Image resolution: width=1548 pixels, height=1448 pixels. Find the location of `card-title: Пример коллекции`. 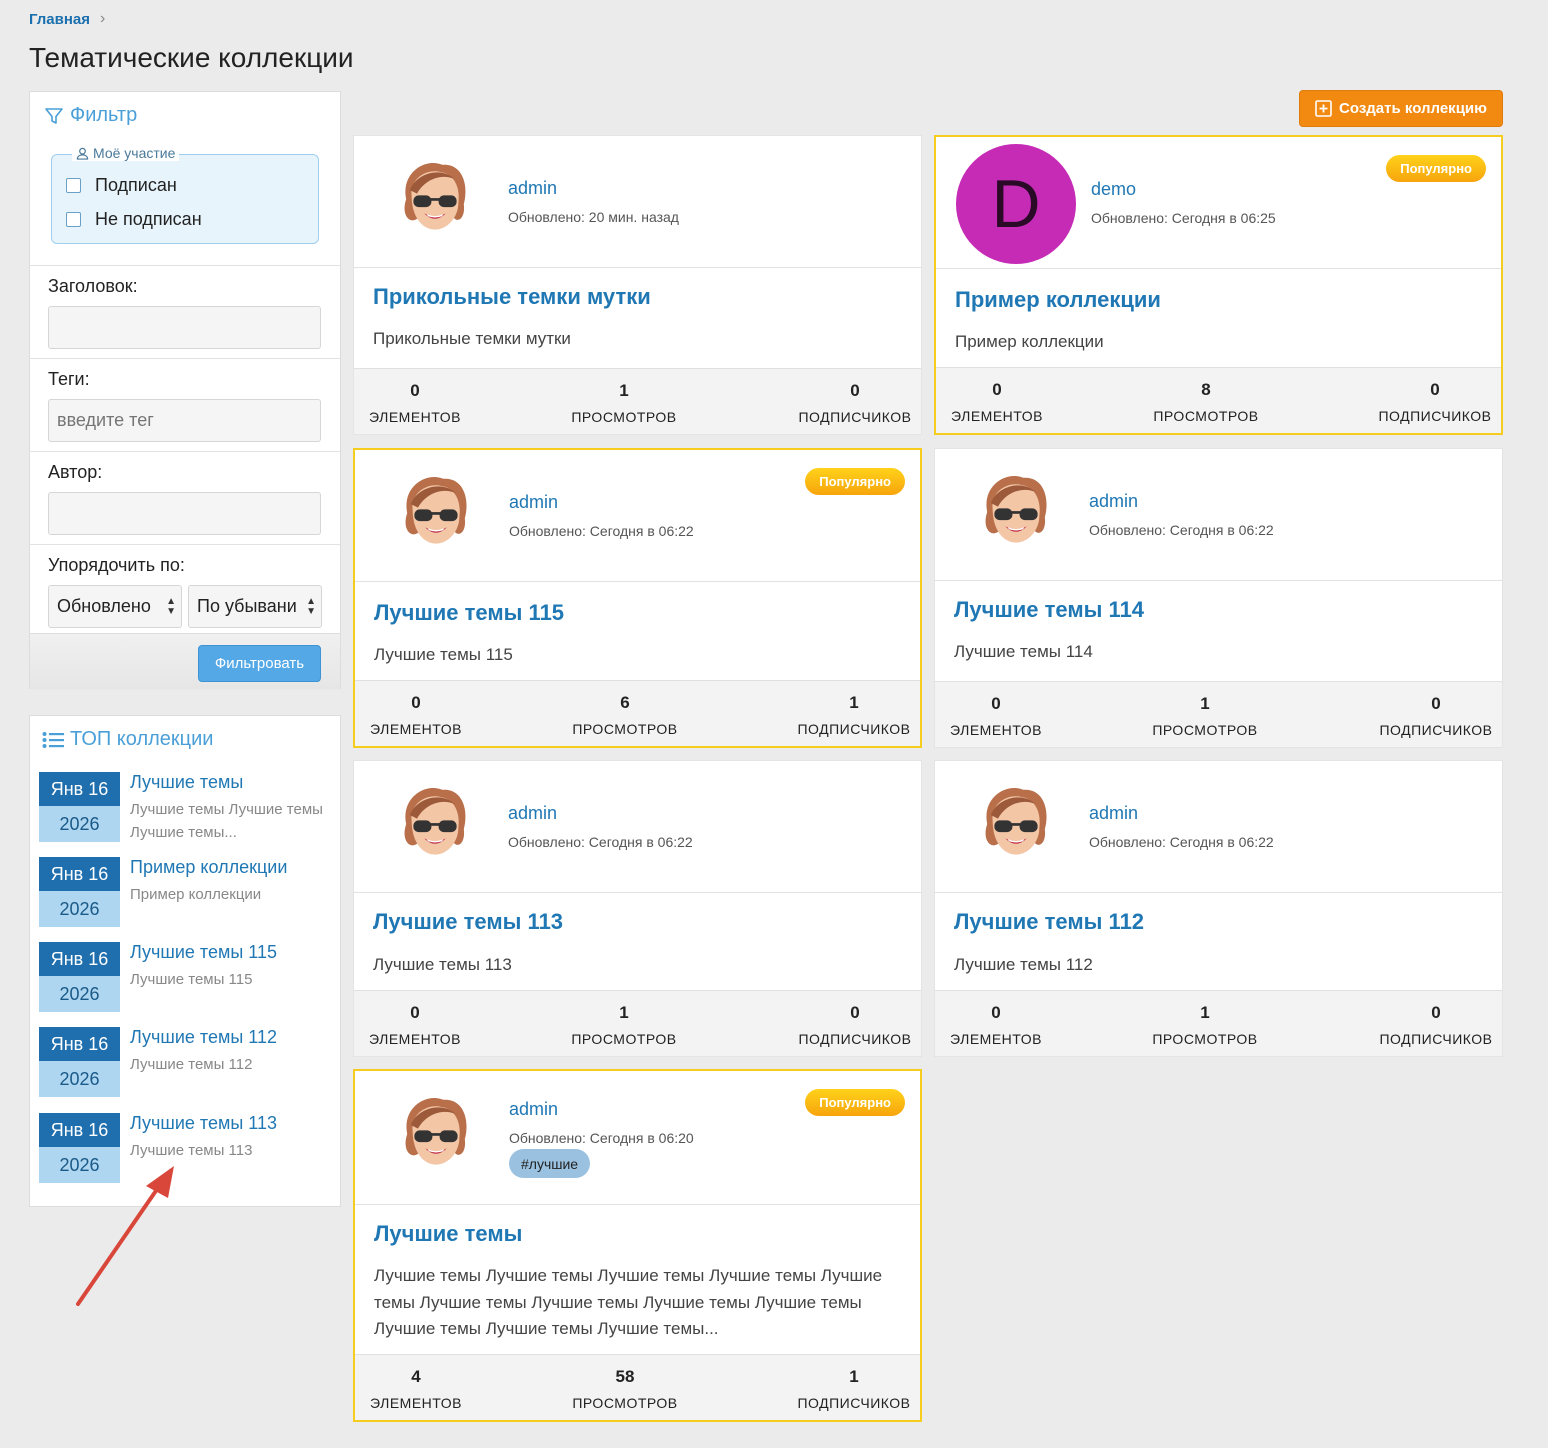

card-title: Пример коллекции is located at coordinates (1058, 300).